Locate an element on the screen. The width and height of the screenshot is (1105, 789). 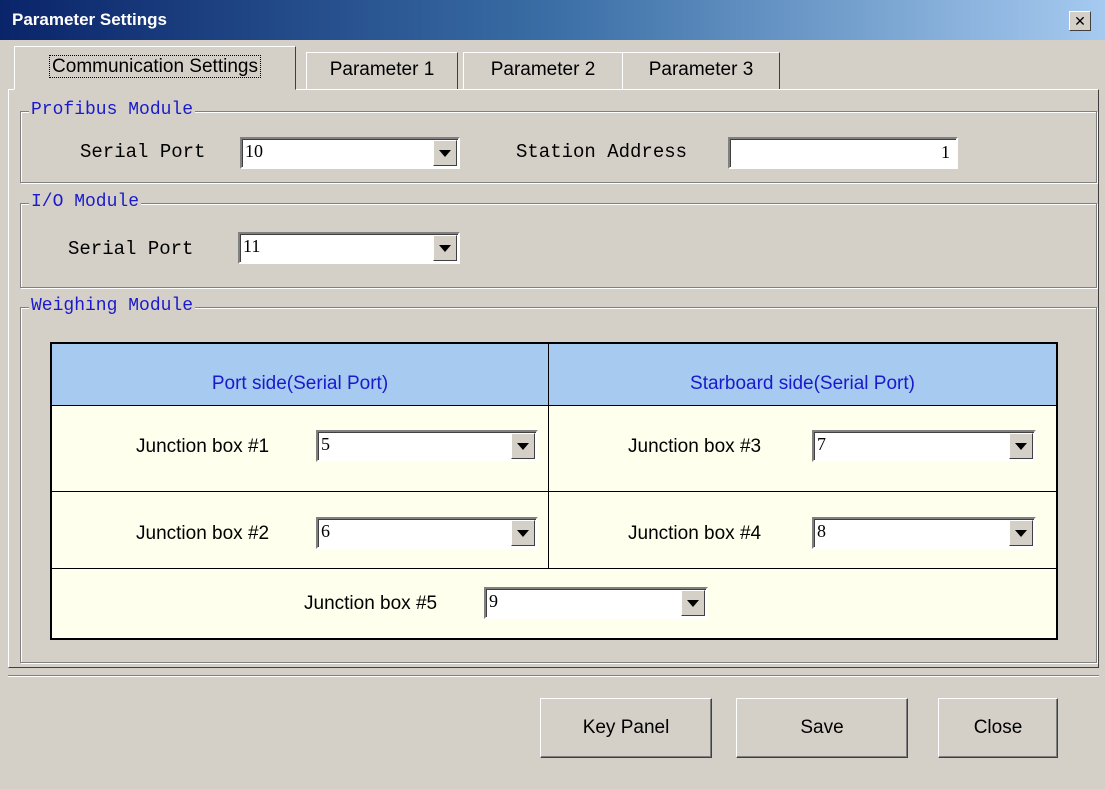
key-panel-button: Key Panel is located at coordinates (626, 728).